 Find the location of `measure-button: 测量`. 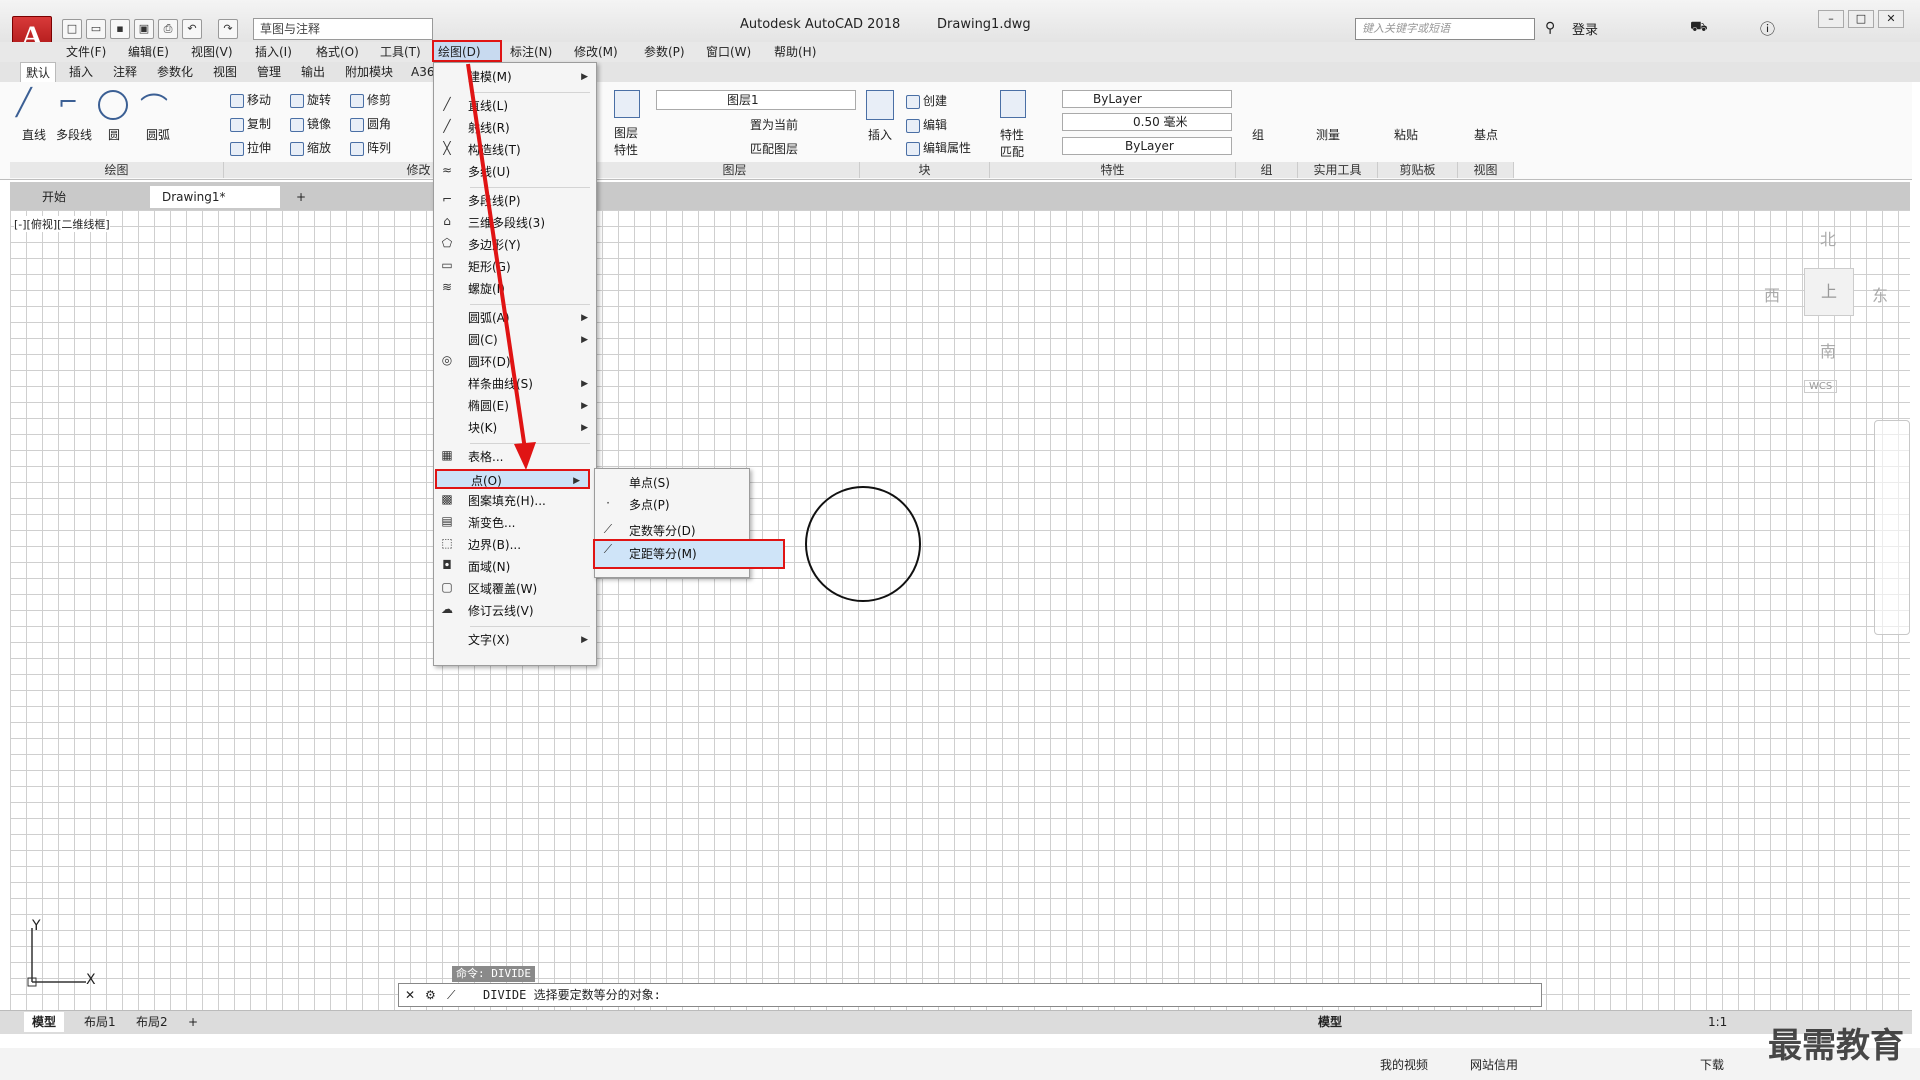

measure-button: 测量 is located at coordinates (1328, 134).